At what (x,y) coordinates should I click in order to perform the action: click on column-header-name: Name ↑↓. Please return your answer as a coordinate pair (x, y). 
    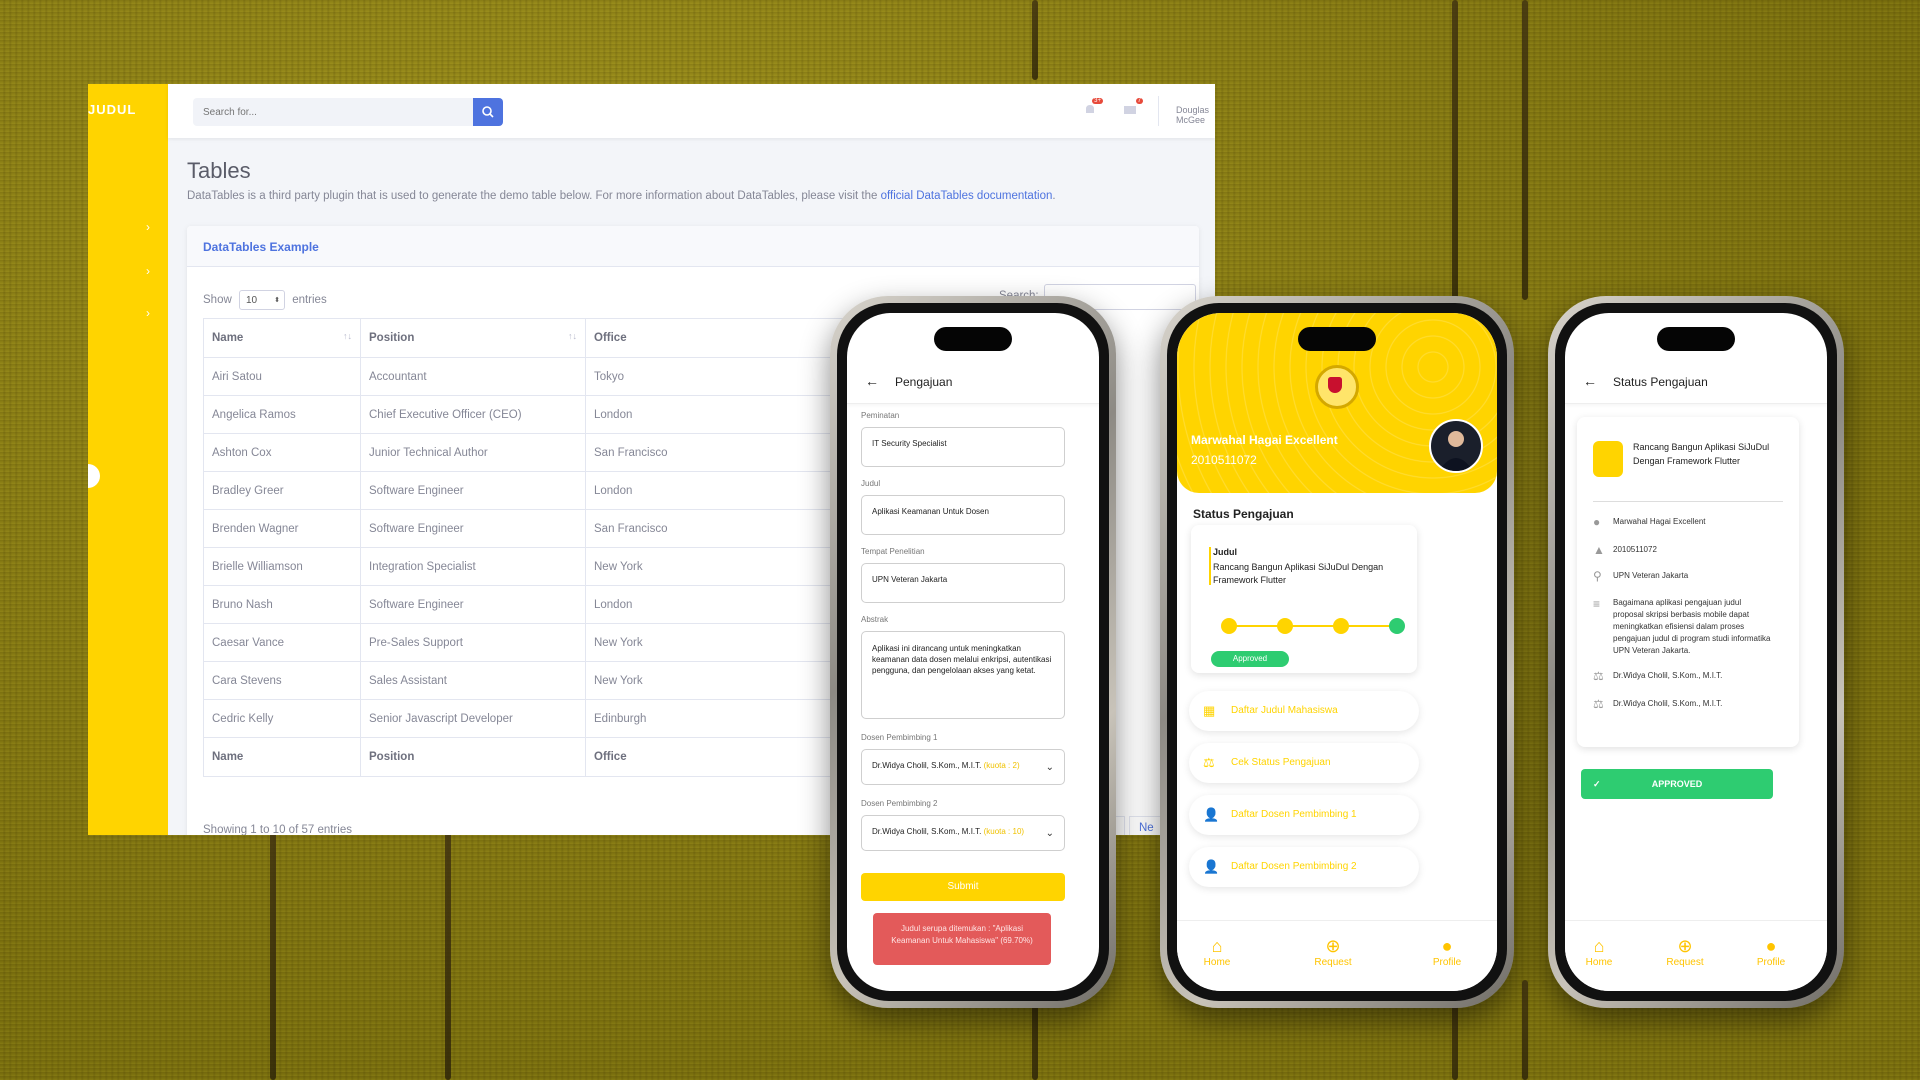
    Looking at the image, I should click on (282, 338).